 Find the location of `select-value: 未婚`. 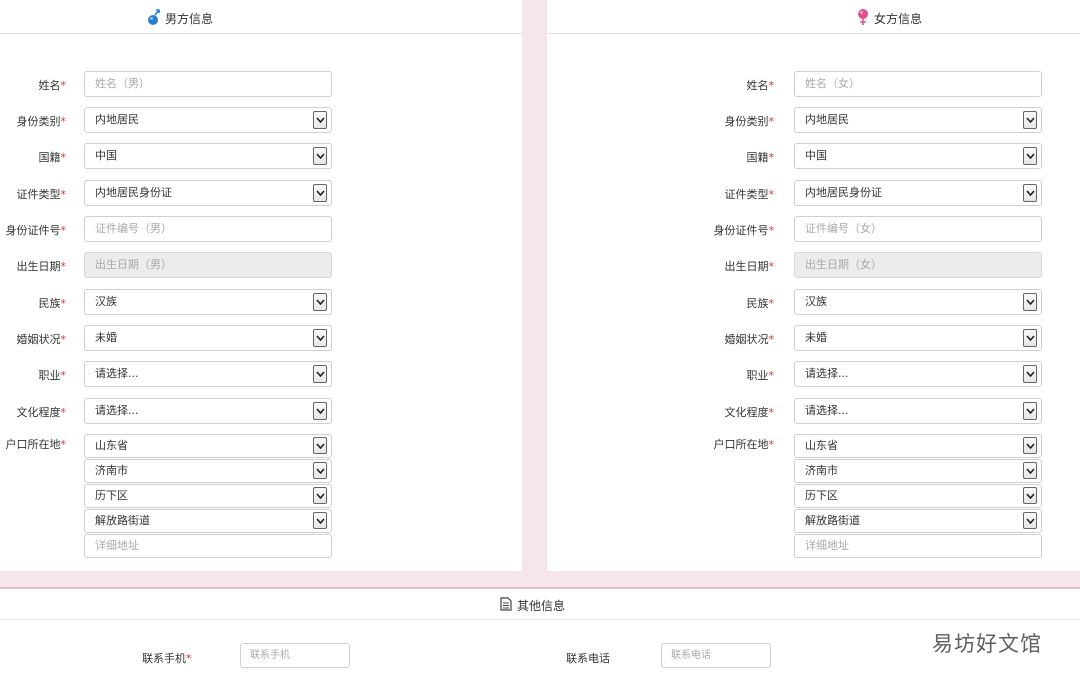

select-value: 未婚 is located at coordinates (106, 337).